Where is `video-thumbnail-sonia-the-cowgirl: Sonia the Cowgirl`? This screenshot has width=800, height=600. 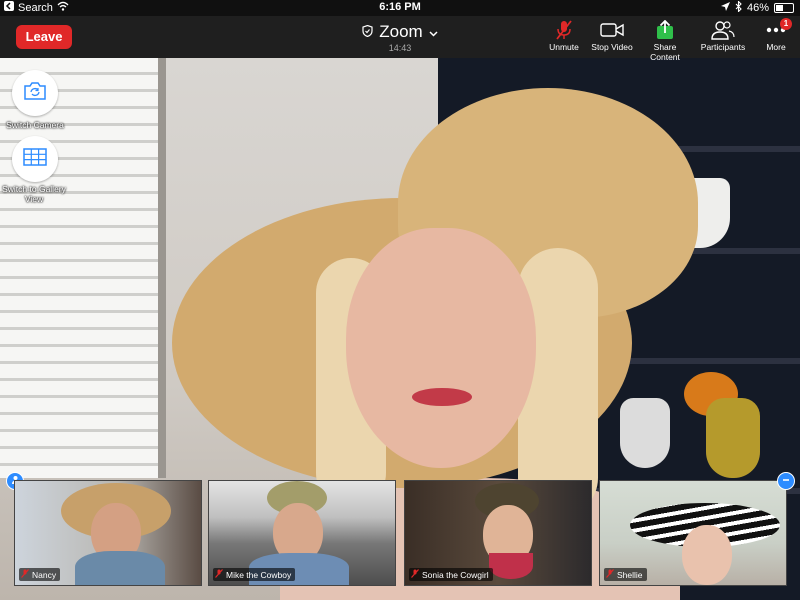 video-thumbnail-sonia-the-cowgirl: Sonia the Cowgirl is located at coordinates (498, 533).